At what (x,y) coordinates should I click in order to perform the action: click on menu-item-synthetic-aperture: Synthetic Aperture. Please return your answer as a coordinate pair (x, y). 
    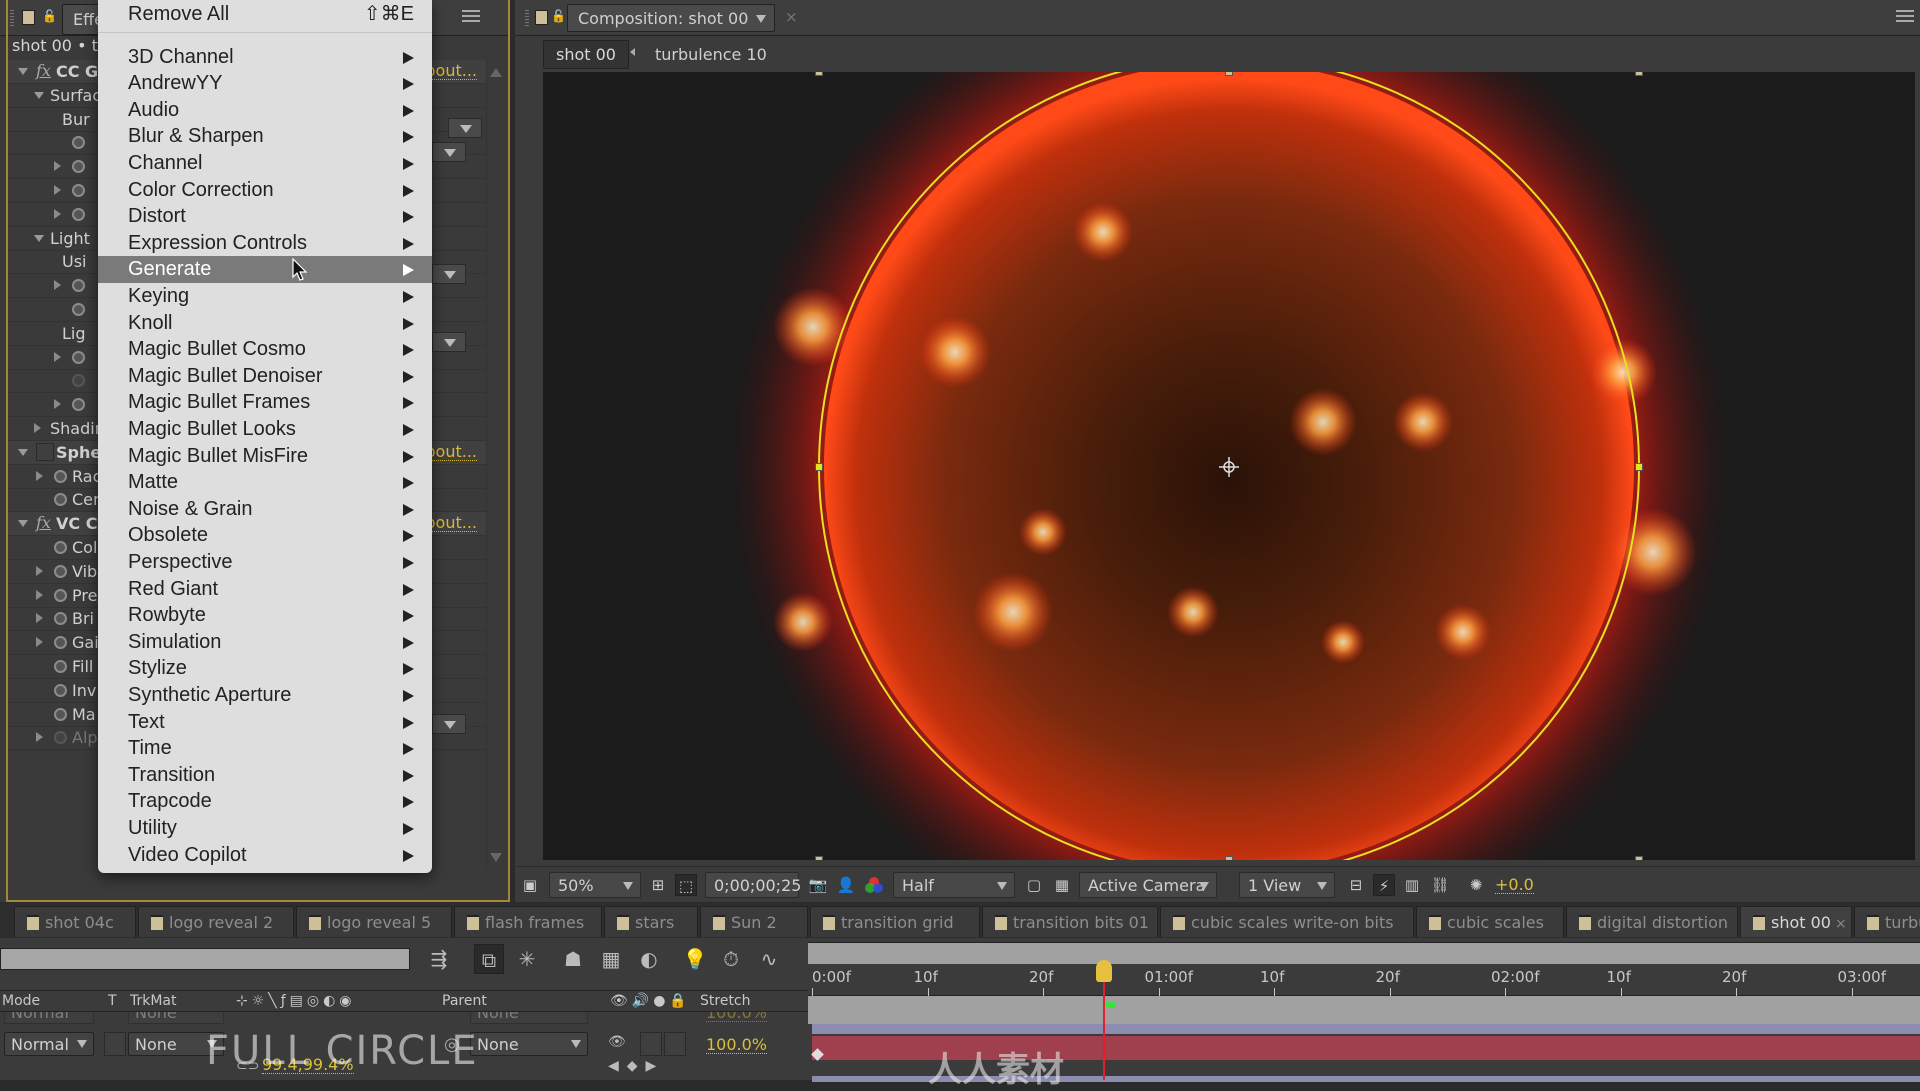
    Looking at the image, I should click on (265, 695).